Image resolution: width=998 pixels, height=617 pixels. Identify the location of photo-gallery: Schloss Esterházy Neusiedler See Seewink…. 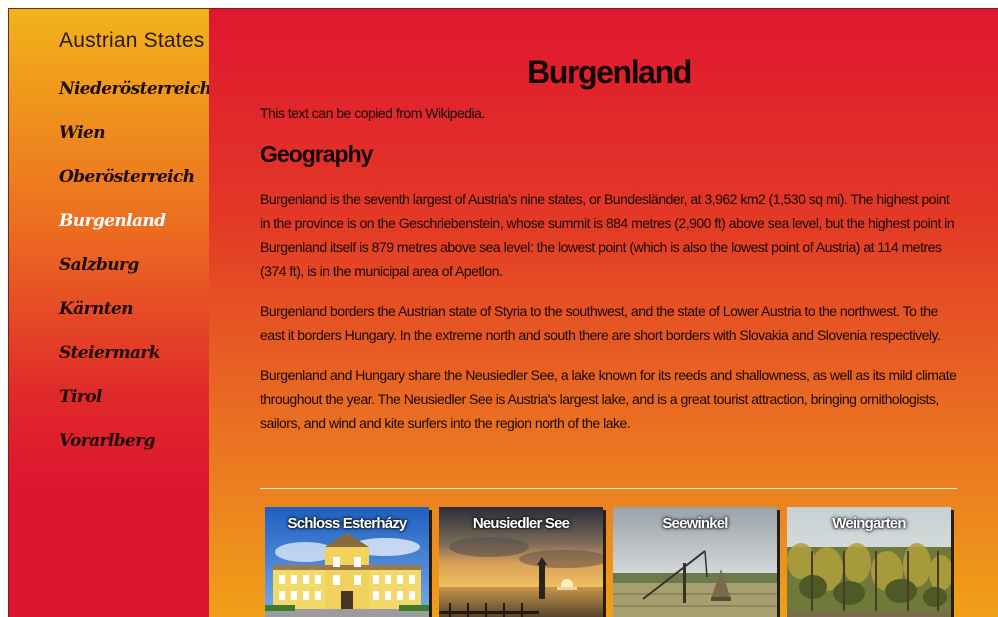
(615, 562).